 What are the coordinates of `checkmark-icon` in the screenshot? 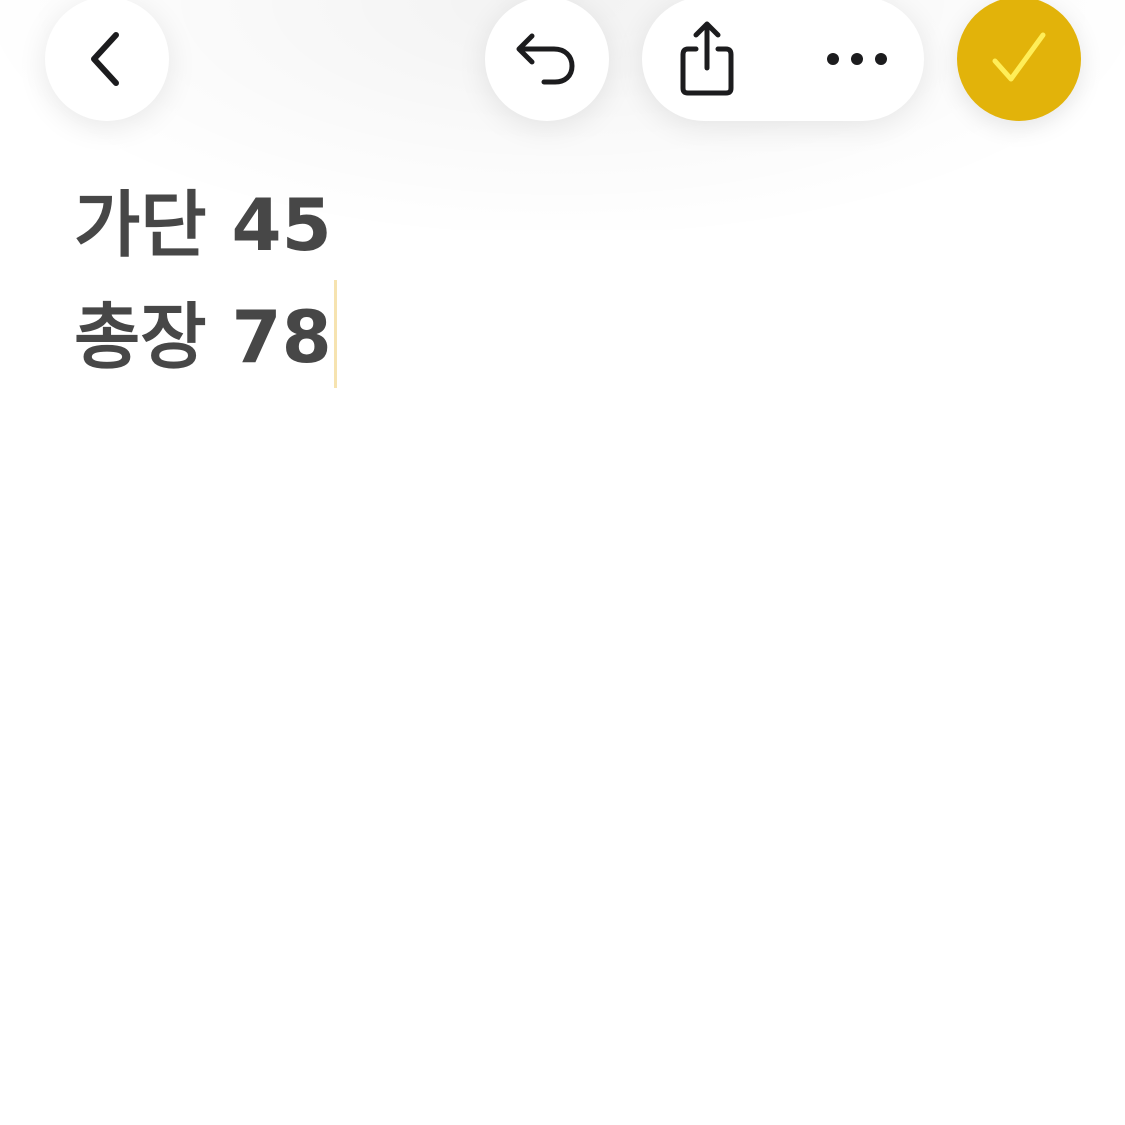 It's located at (1019, 57).